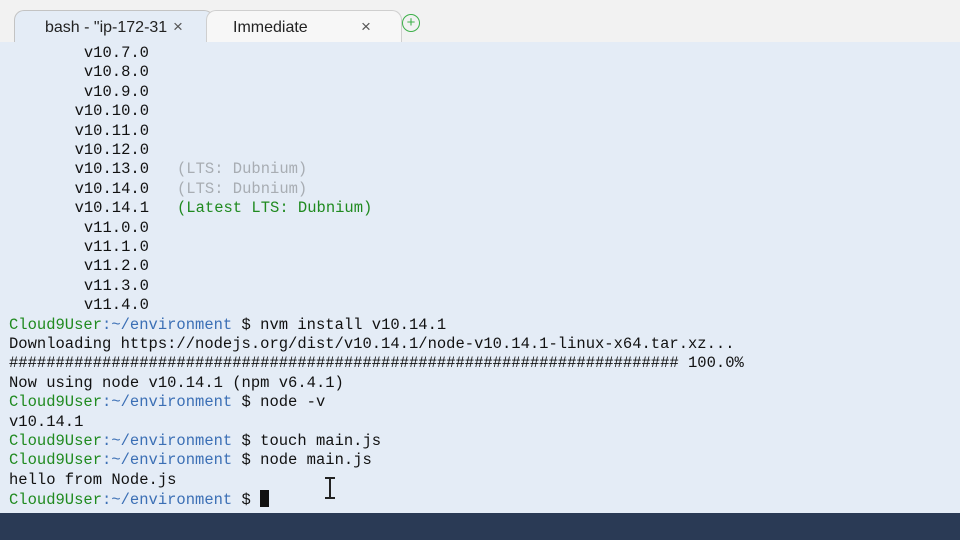 The height and width of the screenshot is (540, 960). What do you see at coordinates (116, 285) in the screenshot?
I see `version-text: v11.3.0` at bounding box center [116, 285].